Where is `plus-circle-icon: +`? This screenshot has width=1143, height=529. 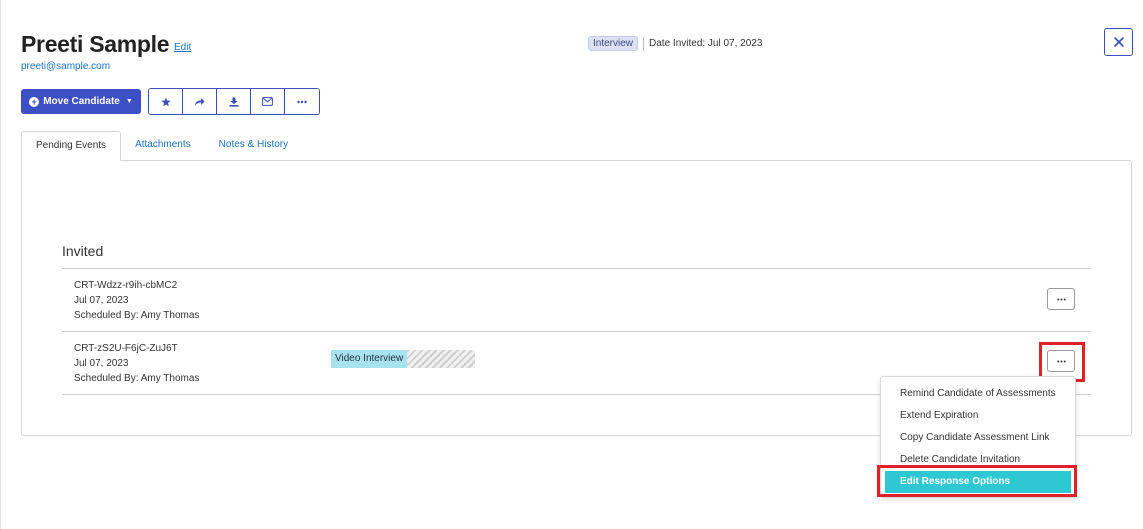
plus-circle-icon: + is located at coordinates (34, 101).